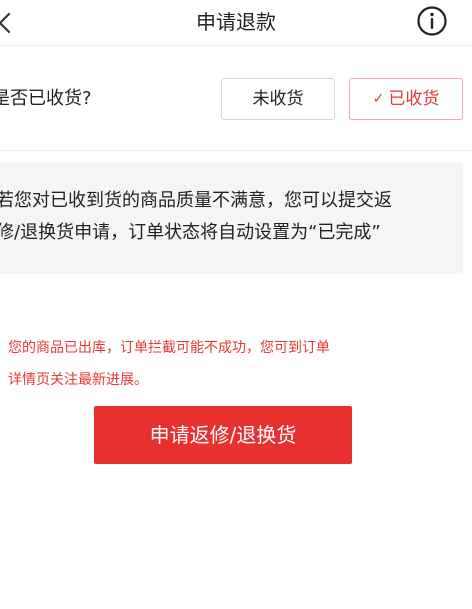 The image size is (472, 609). I want to click on notice-line: 修/退换货申请，订单状态将自动设置为“已完成”, so click(190, 232).